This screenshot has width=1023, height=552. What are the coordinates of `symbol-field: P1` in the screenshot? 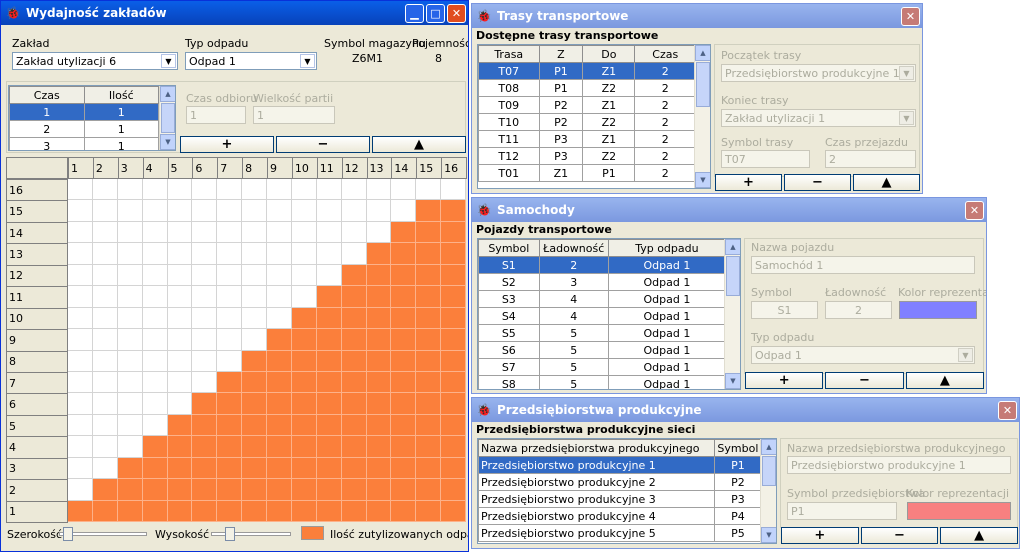 It's located at (842, 511).